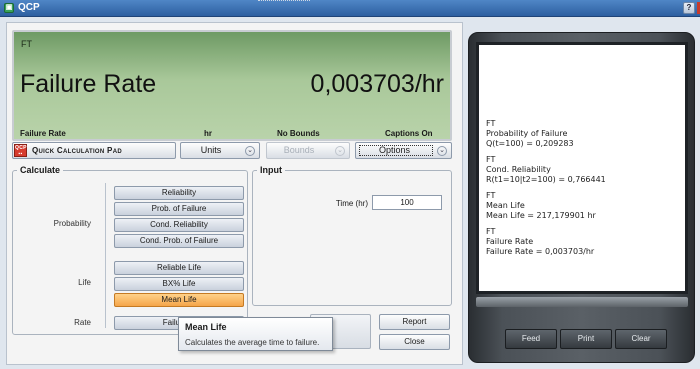 The image size is (700, 369). Describe the element at coordinates (179, 193) in the screenshot. I see `reliability-button: Reliability` at that location.